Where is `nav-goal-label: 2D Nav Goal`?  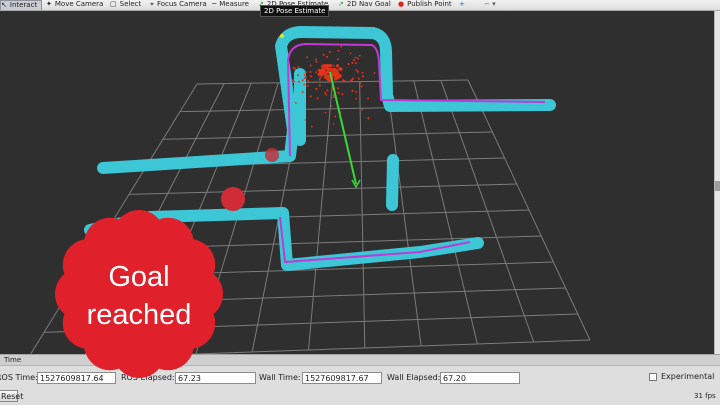
nav-goal-label: 2D Nav Goal is located at coordinates (368, 4).